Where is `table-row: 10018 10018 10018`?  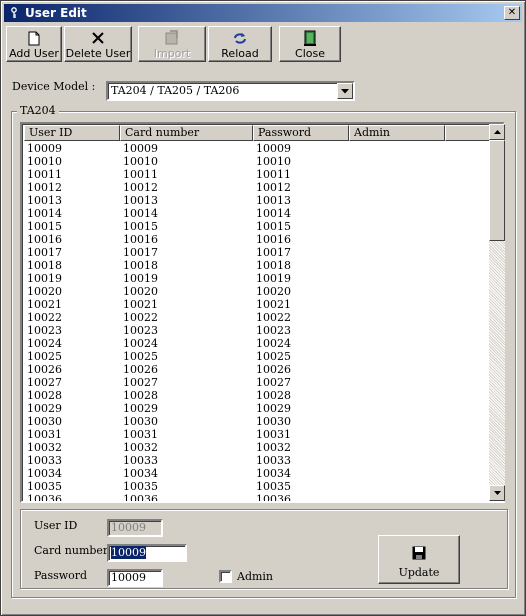 table-row: 10018 10018 10018 is located at coordinates (256, 265).